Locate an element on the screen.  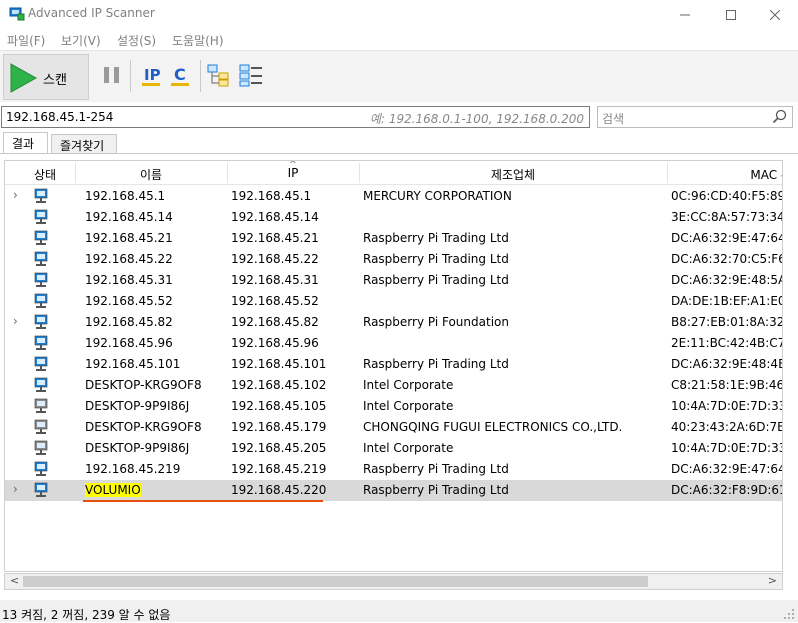
svg-text: C is located at coordinates (180, 74).